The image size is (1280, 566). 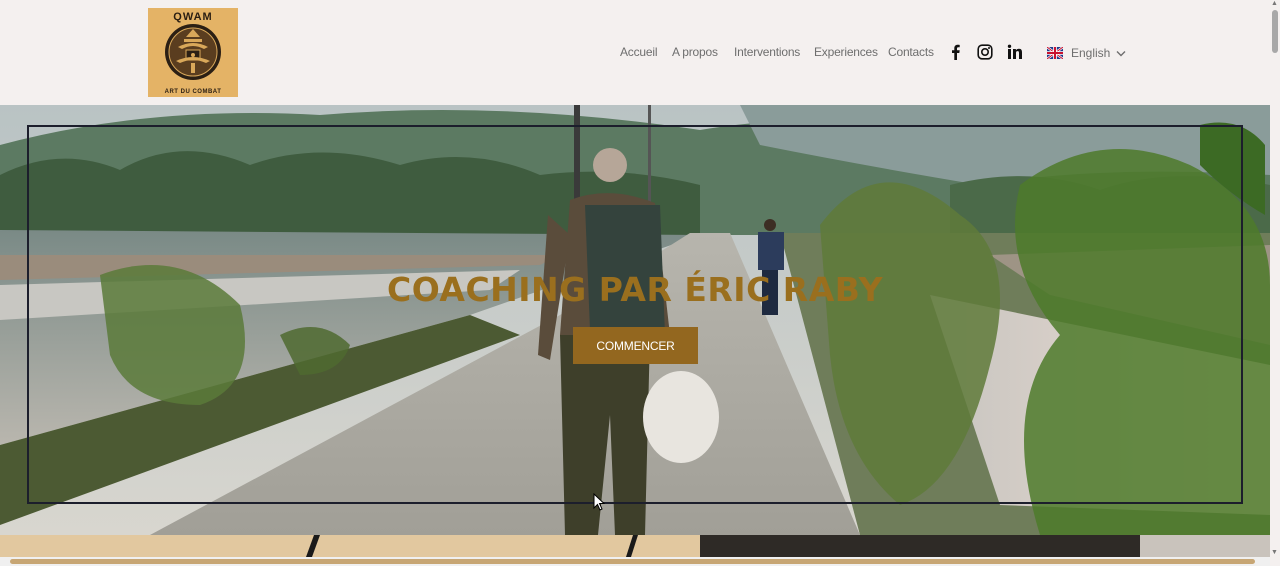 What do you see at coordinates (767, 52) in the screenshot?
I see `nav-link-interventions: Interventions` at bounding box center [767, 52].